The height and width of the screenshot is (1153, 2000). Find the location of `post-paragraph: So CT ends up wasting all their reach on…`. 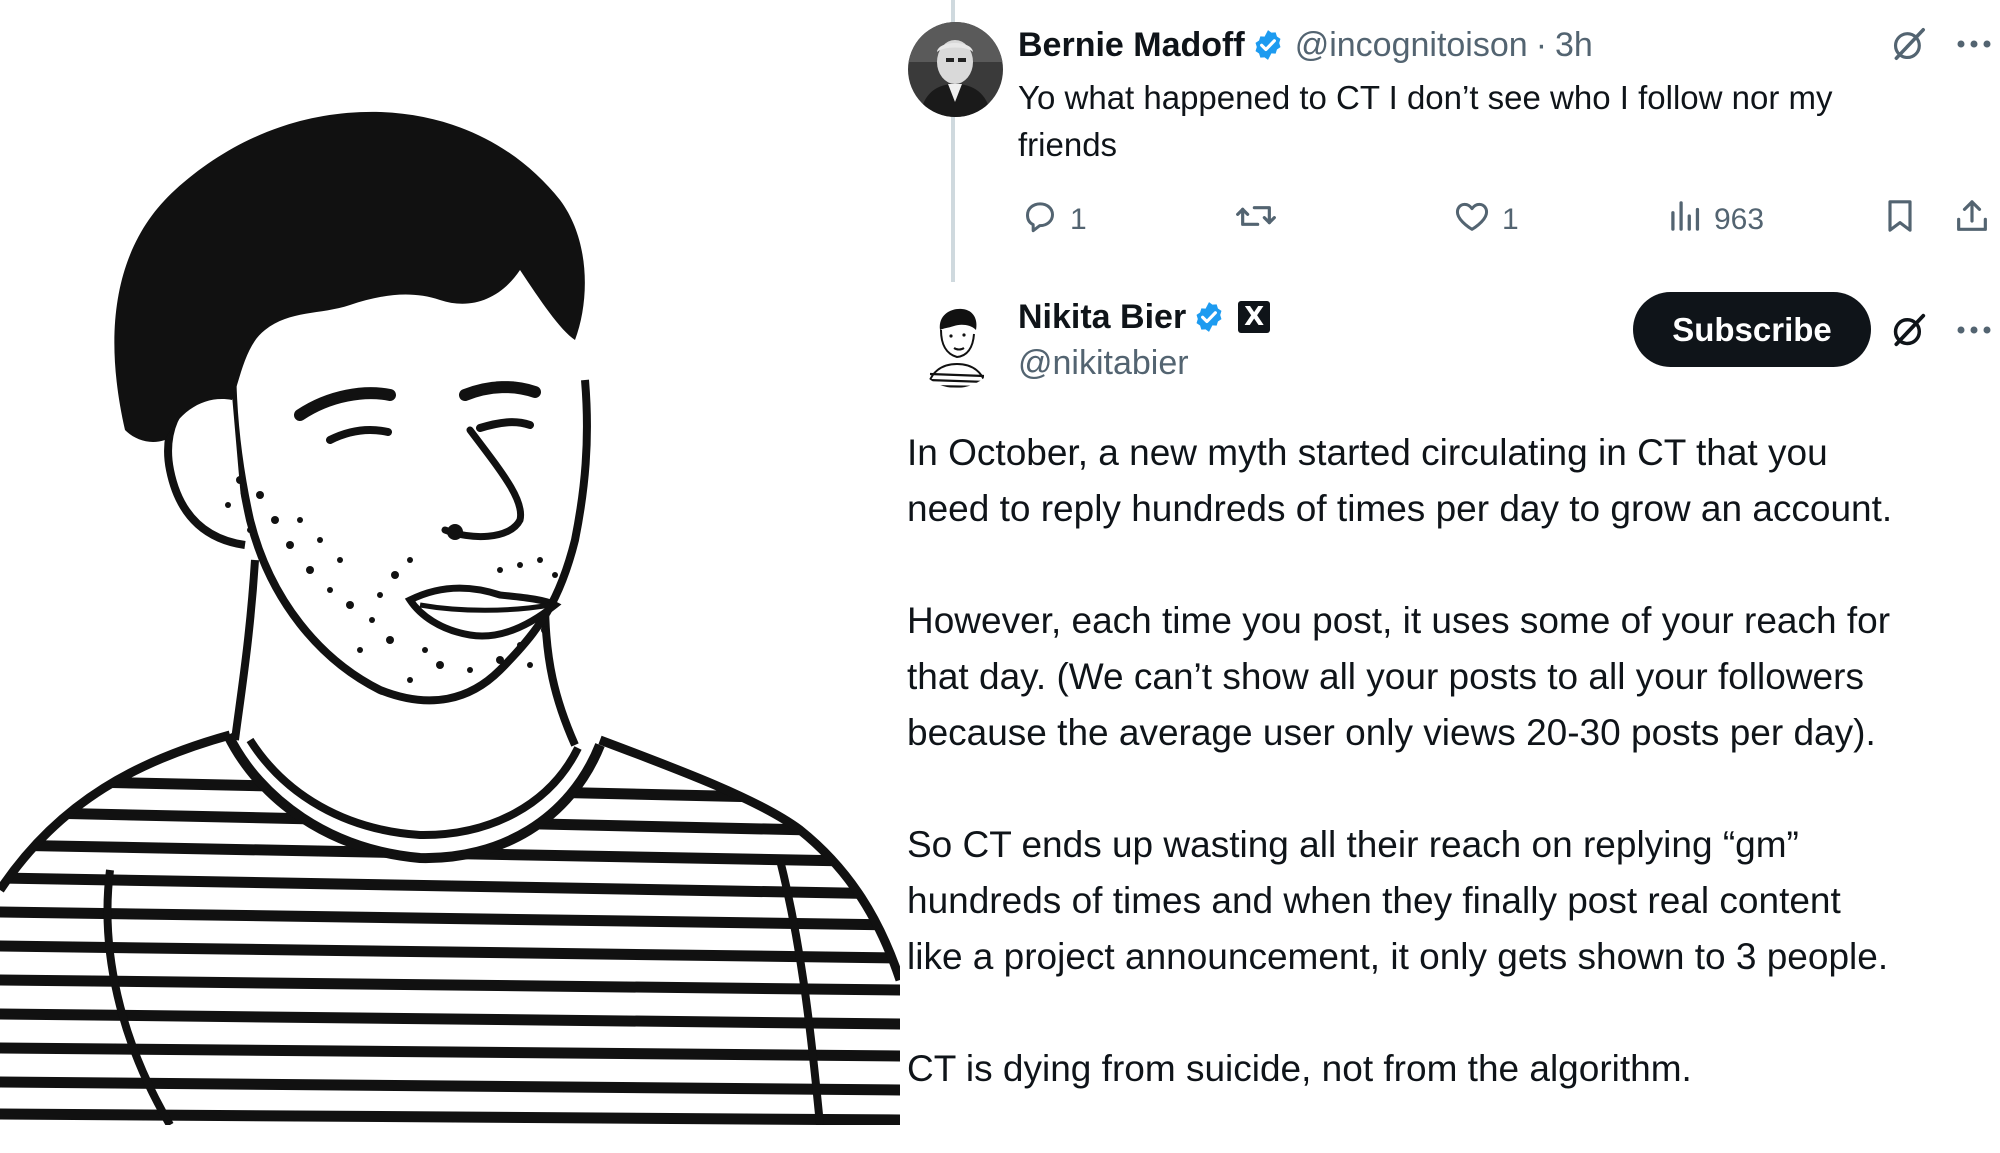

post-paragraph: So CT ends up wasting all their reach on… is located at coordinates (1451, 901).